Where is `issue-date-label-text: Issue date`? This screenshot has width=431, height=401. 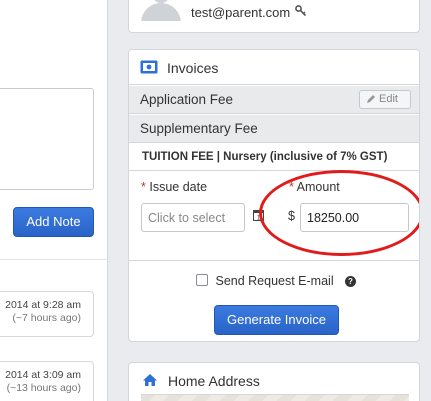 issue-date-label-text: Issue date is located at coordinates (178, 187).